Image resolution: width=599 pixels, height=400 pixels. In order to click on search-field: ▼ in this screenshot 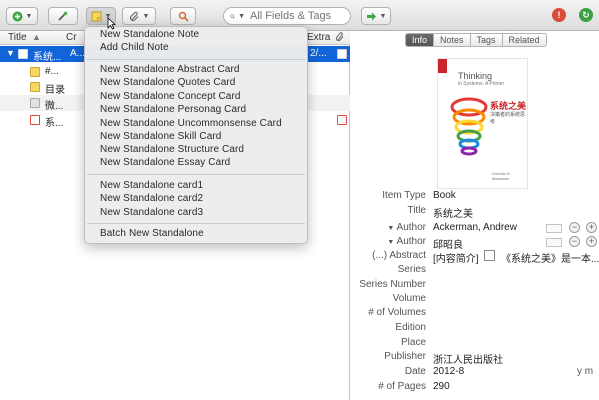, I will do `click(287, 16)`.